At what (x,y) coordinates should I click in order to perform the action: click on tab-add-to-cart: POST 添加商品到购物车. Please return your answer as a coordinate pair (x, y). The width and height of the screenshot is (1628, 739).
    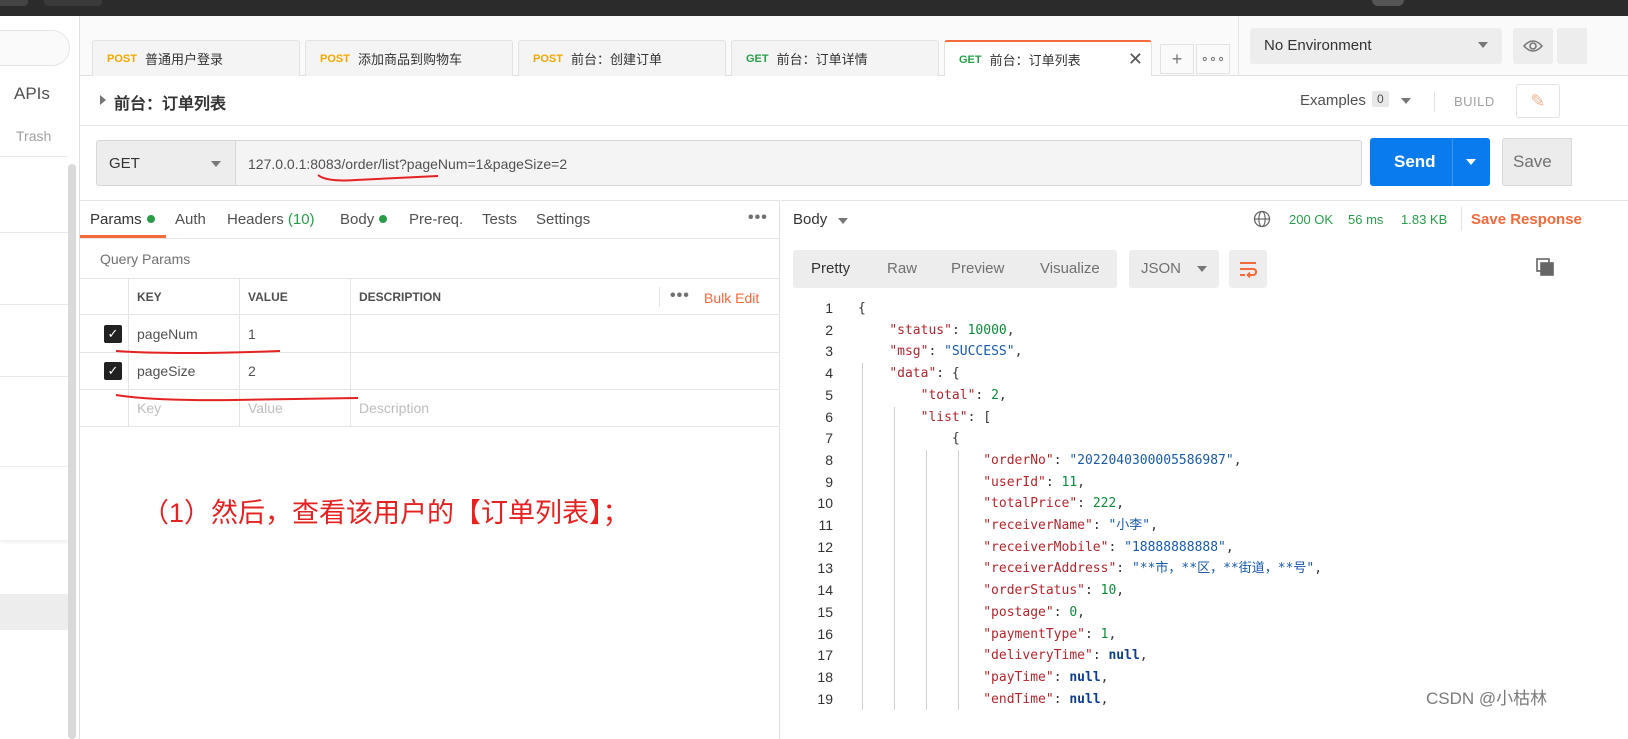
    Looking at the image, I should click on (409, 58).